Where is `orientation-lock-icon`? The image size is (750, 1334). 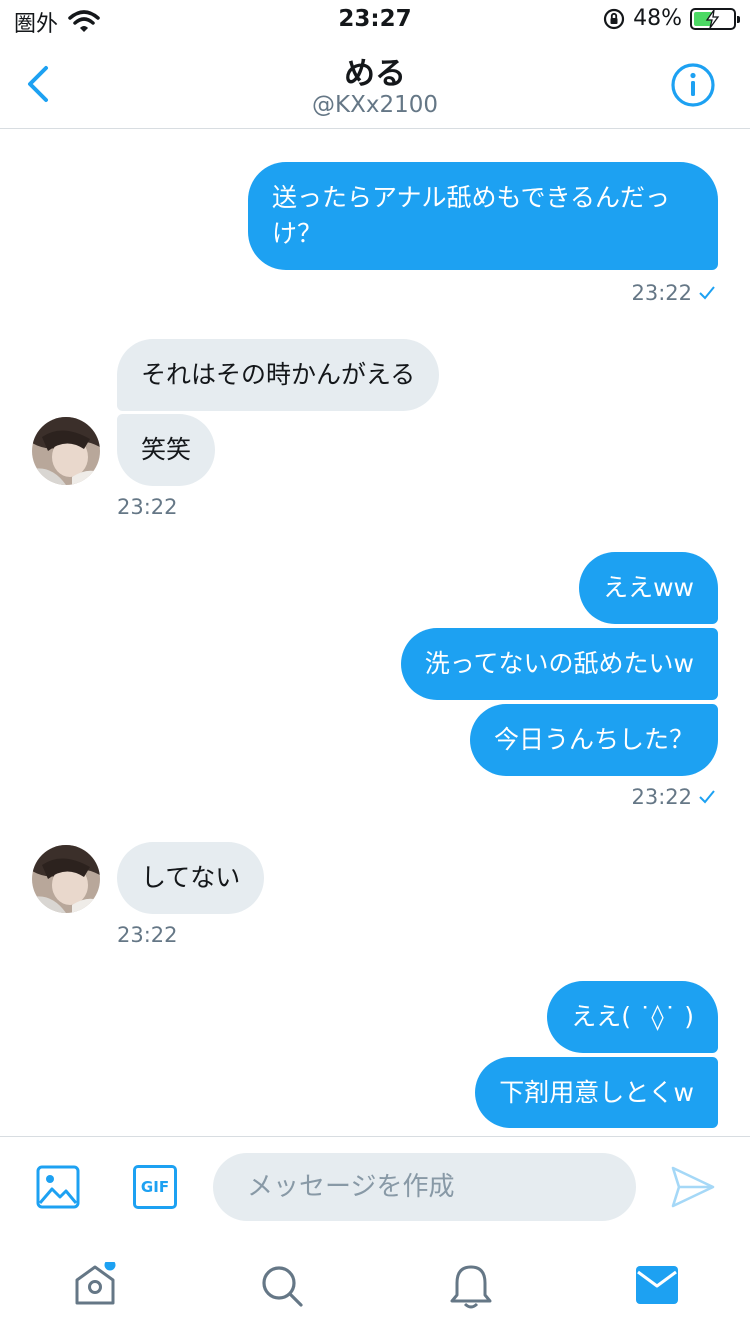
orientation-lock-icon is located at coordinates (614, 18).